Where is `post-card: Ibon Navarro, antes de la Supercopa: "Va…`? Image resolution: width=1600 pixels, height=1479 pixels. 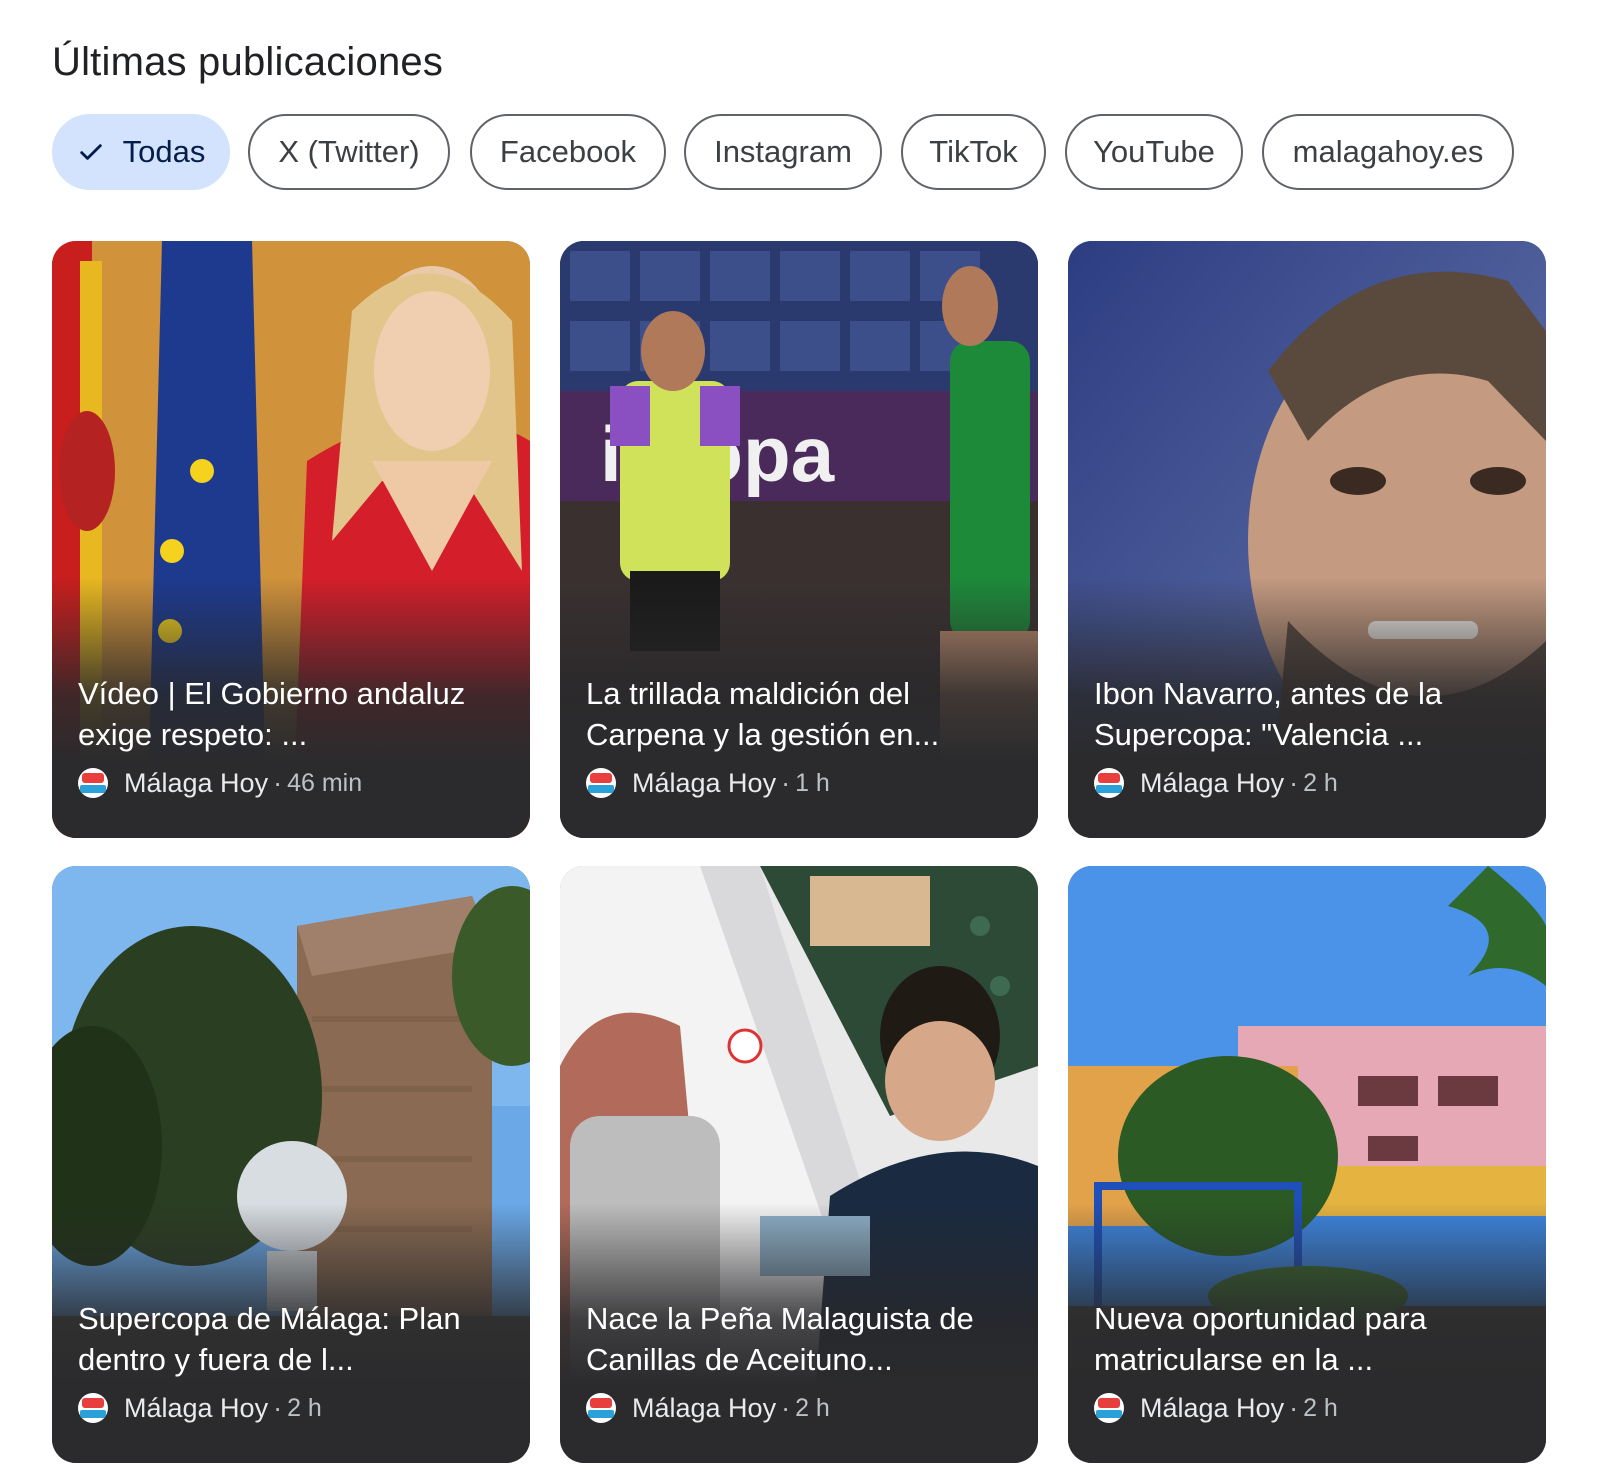
post-card: Ibon Navarro, antes de la Supercopa: "Va… is located at coordinates (1307, 539).